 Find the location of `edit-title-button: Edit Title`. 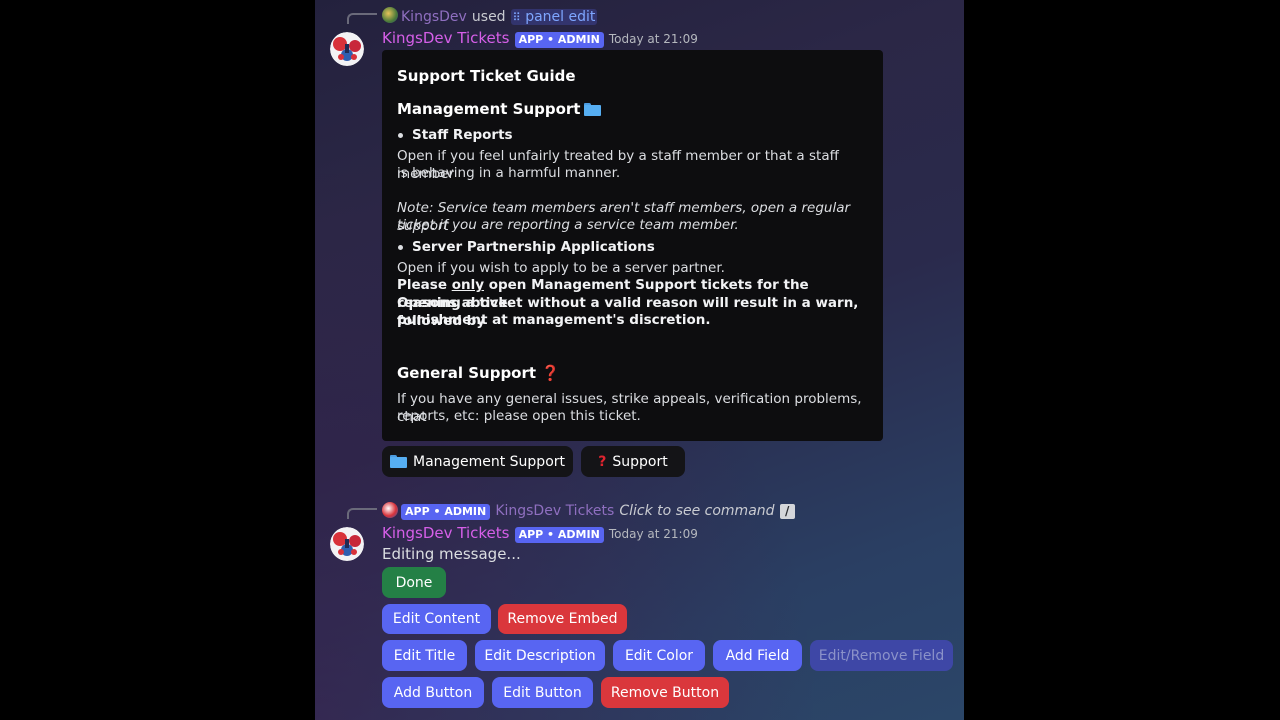

edit-title-button: Edit Title is located at coordinates (424, 655).